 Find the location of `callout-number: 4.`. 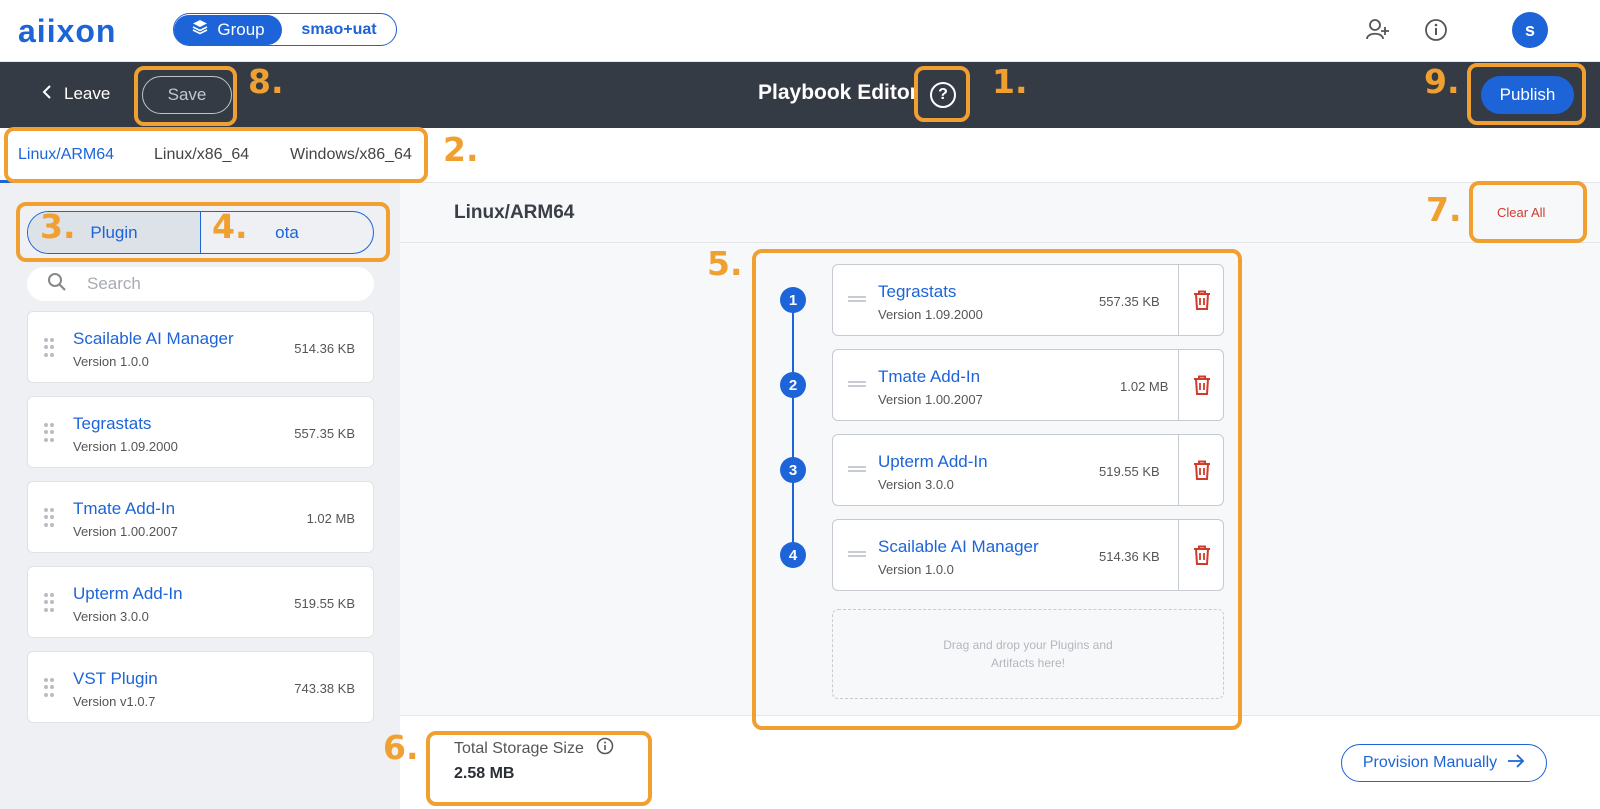

callout-number: 4. is located at coordinates (230, 226).